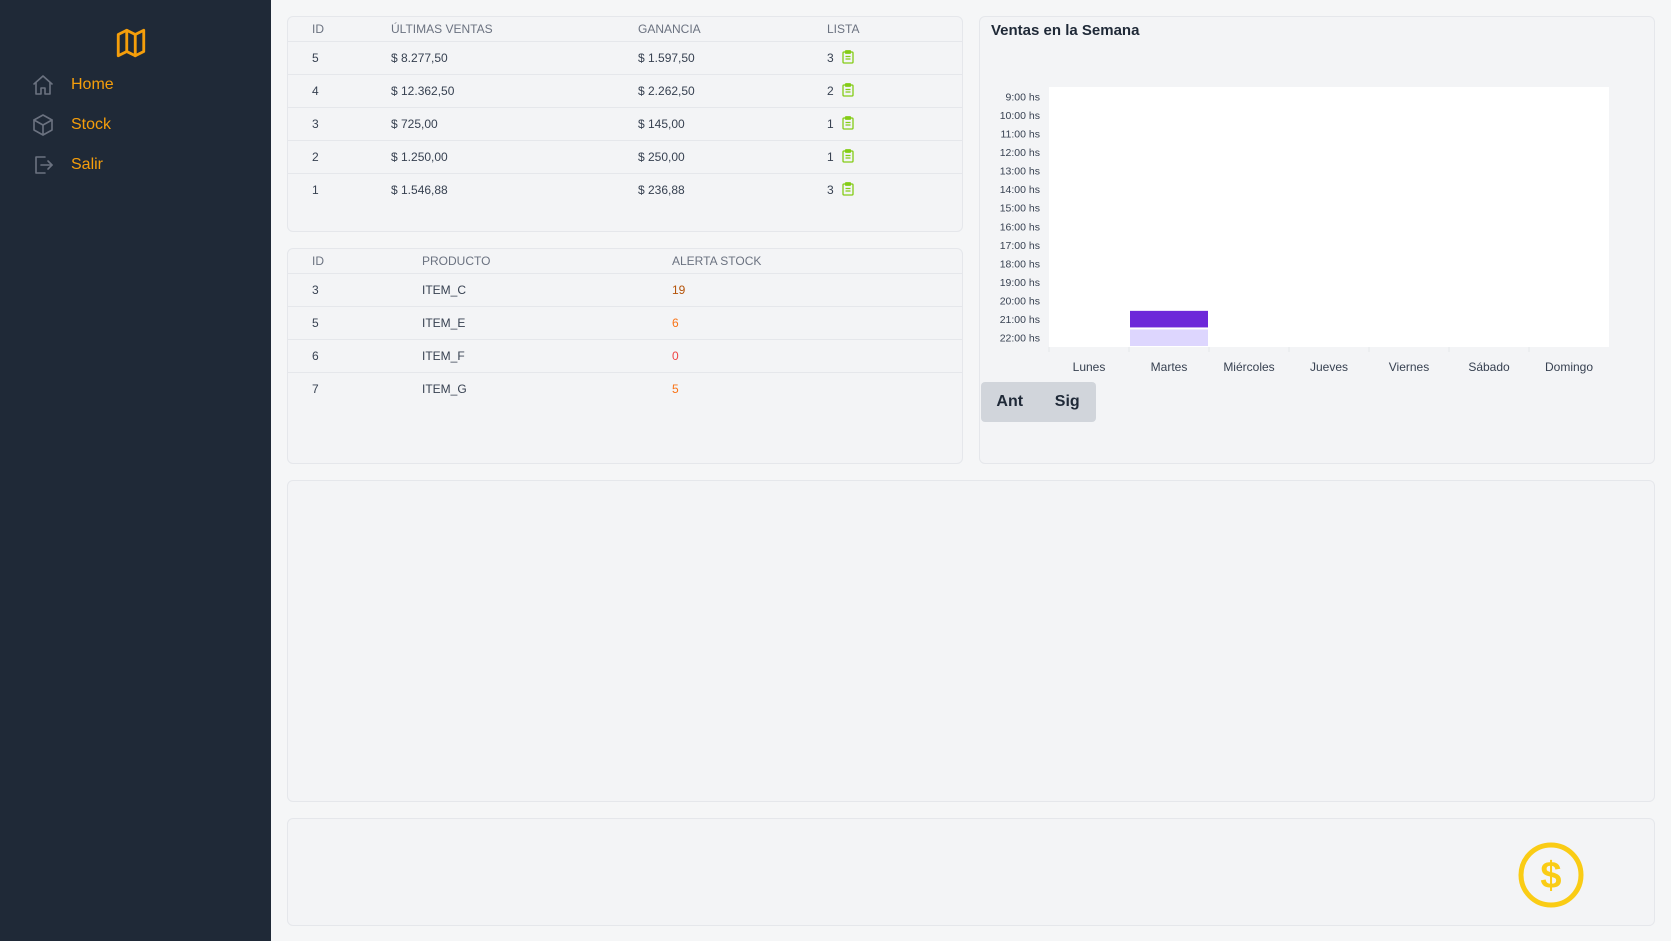 Image resolution: width=1671 pixels, height=941 pixels. I want to click on table-row: 2 $ 1.250,00 $ 250,00 1, so click(625, 157).